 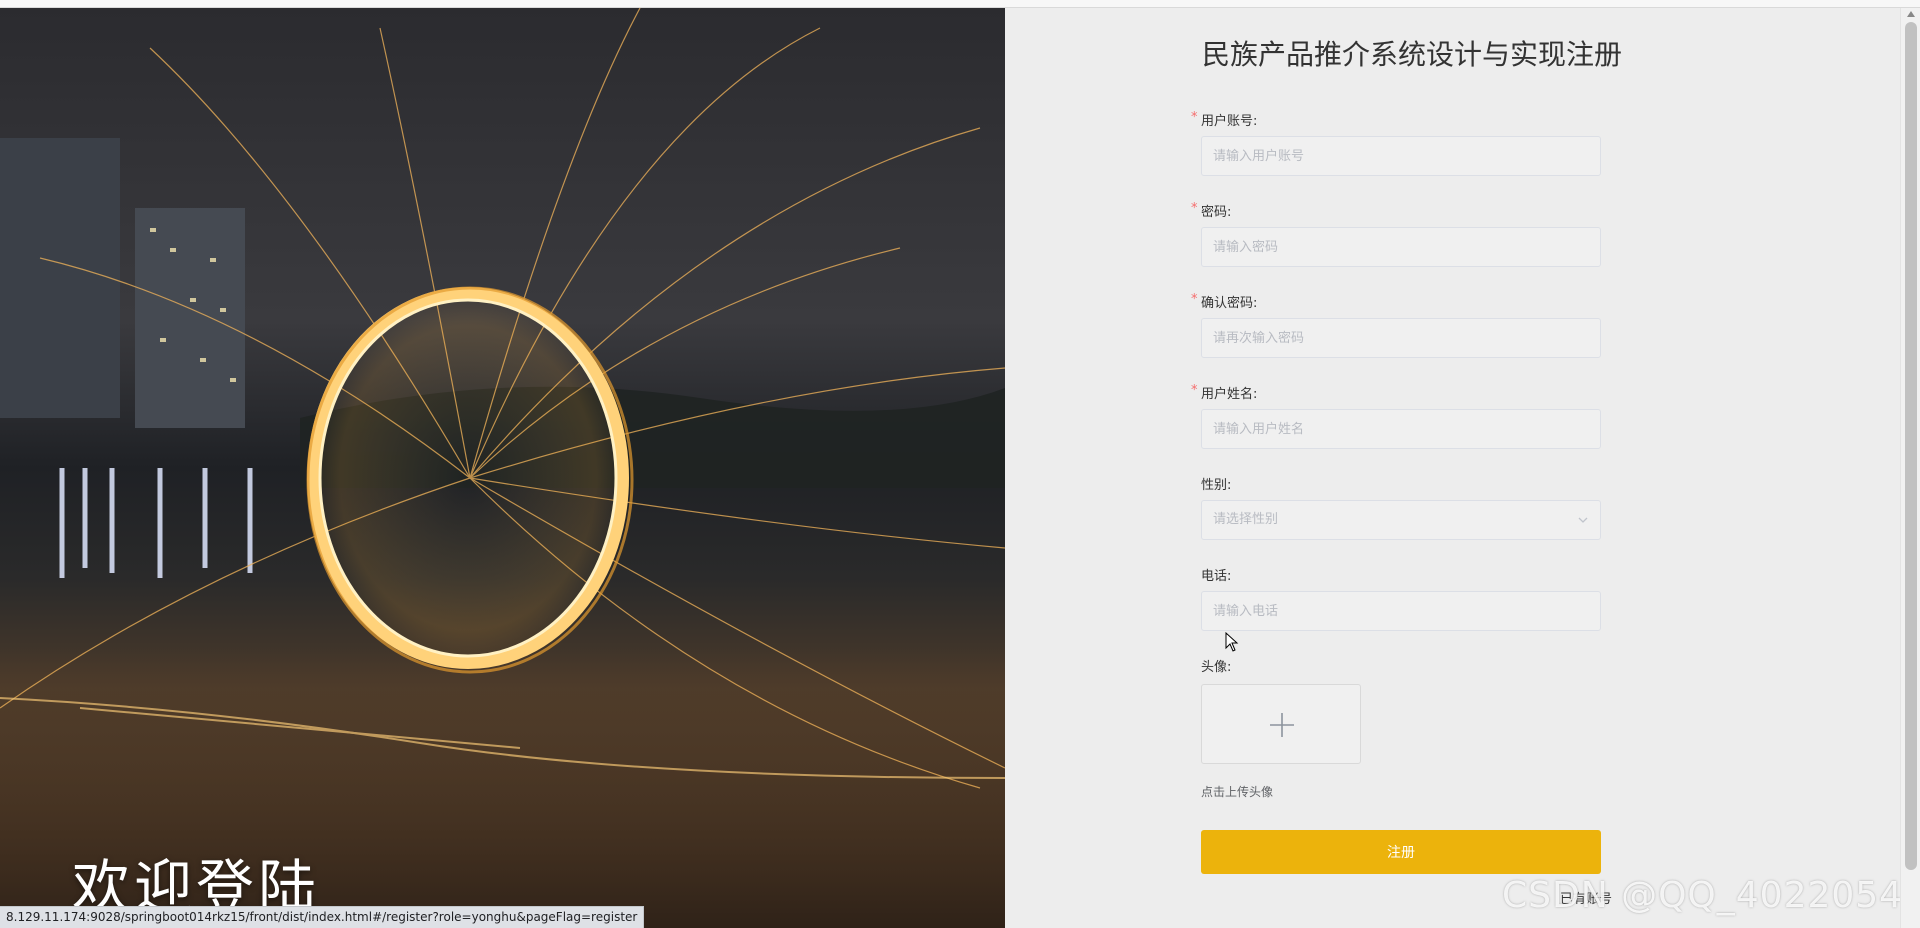 What do you see at coordinates (1224, 301) in the screenshot?
I see `field-label-confirm-password: * 确认密码:` at bounding box center [1224, 301].